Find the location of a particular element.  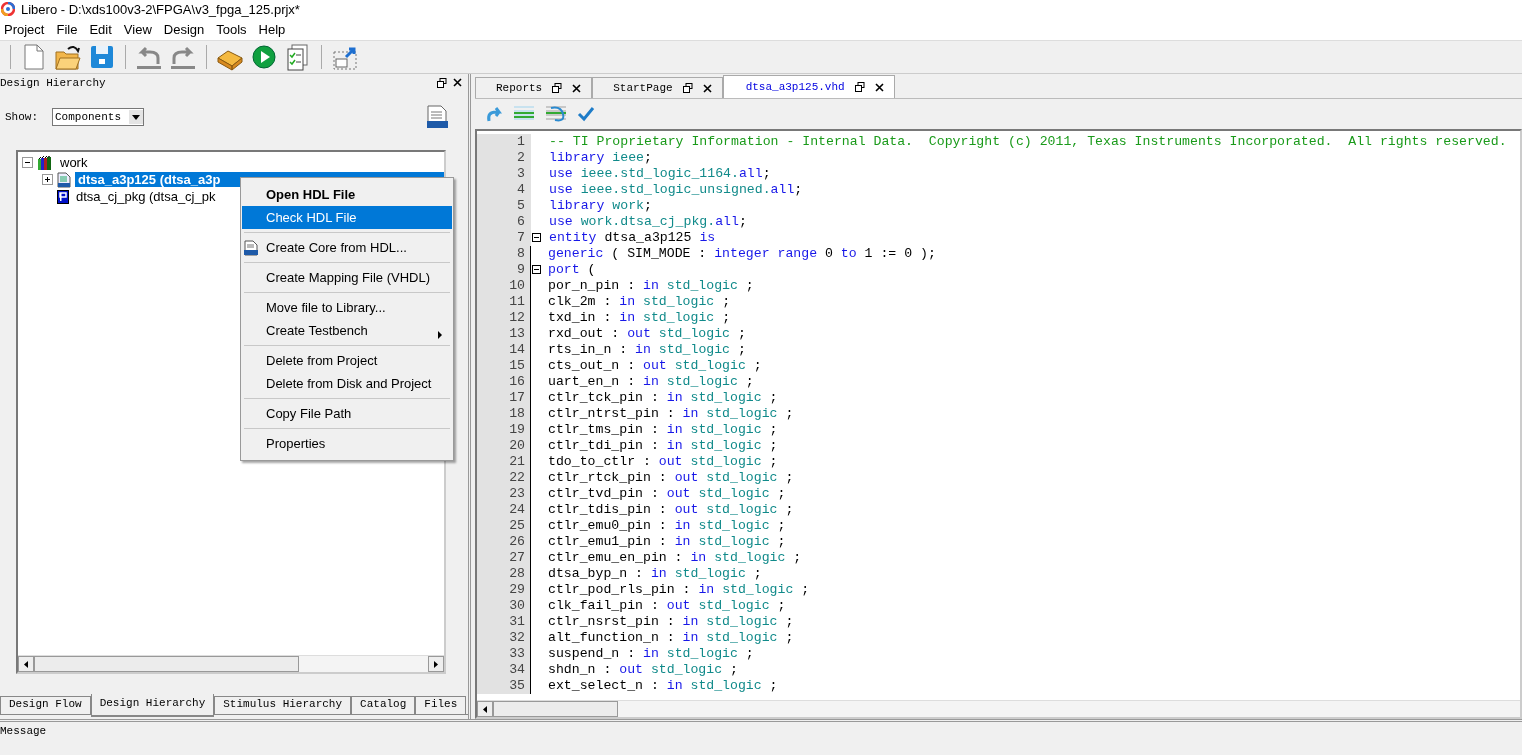

code-line: ctlr_emu0_pin : in std_logic ; is located at coordinates (666, 526).